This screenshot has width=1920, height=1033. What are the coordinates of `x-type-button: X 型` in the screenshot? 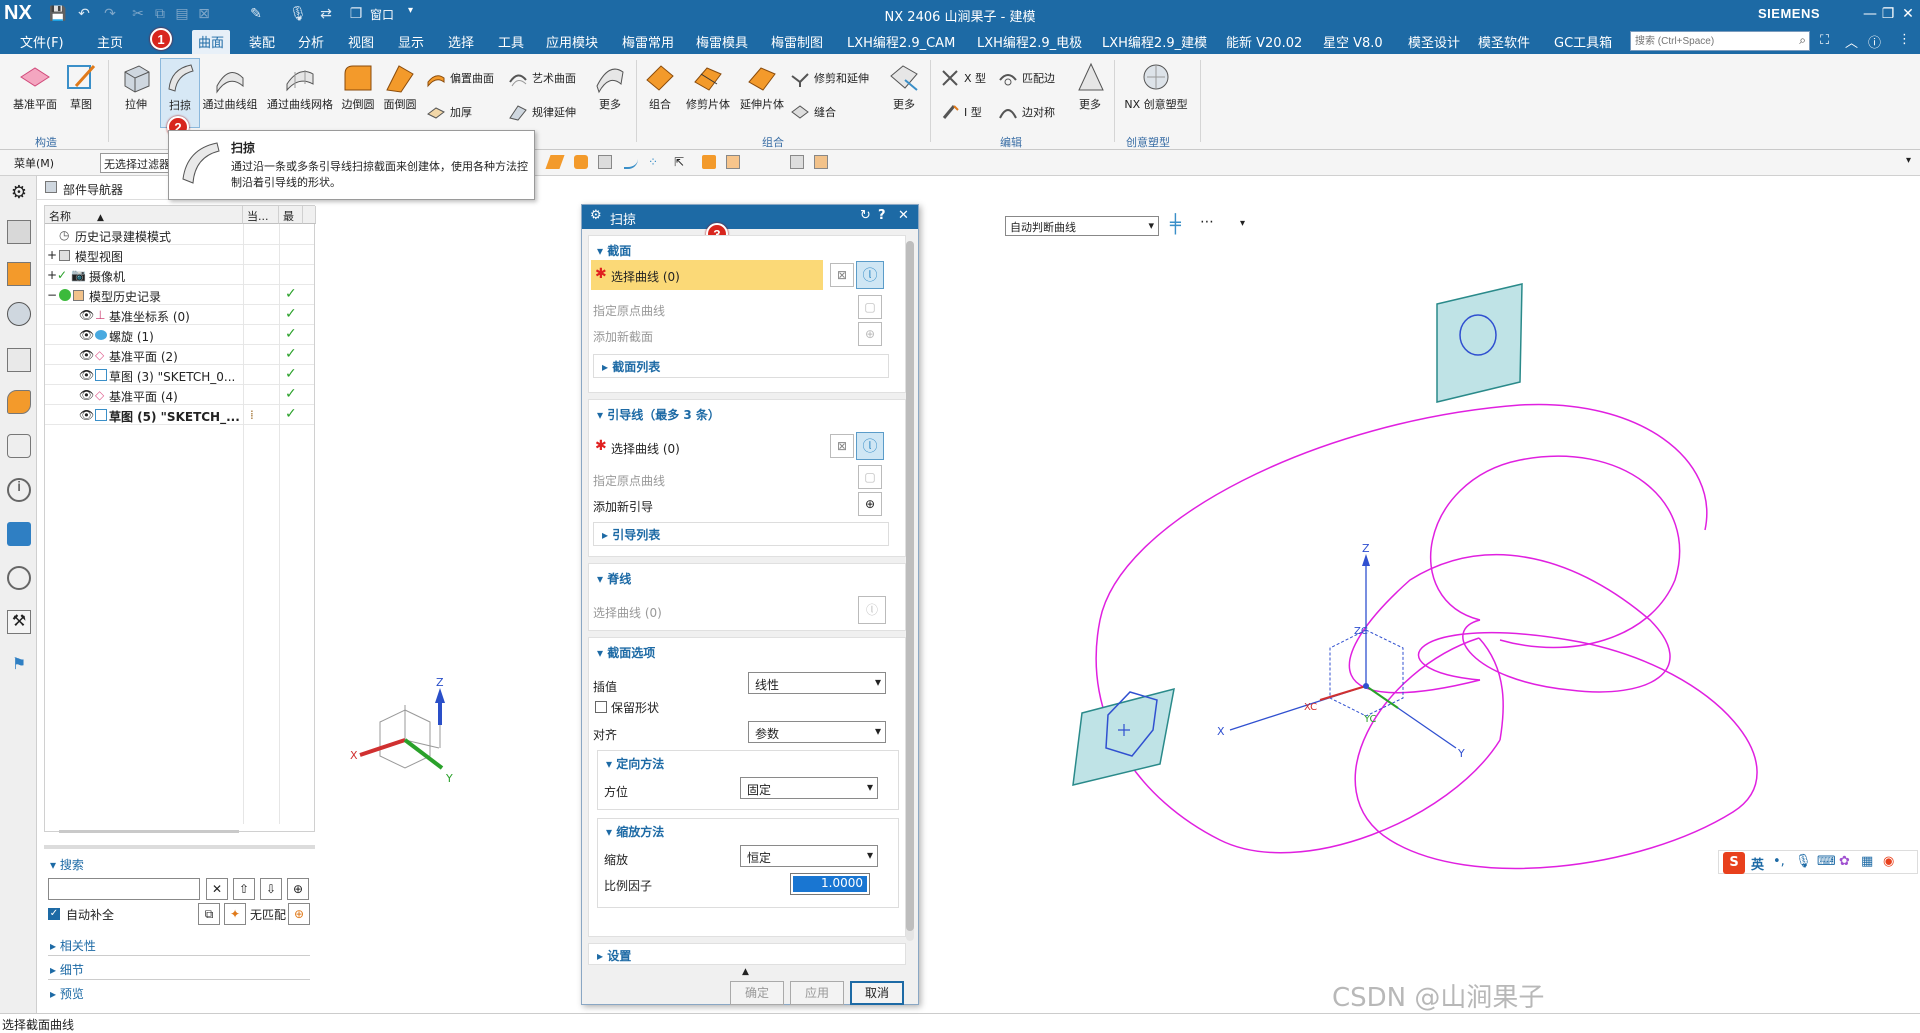 It's located at (963, 78).